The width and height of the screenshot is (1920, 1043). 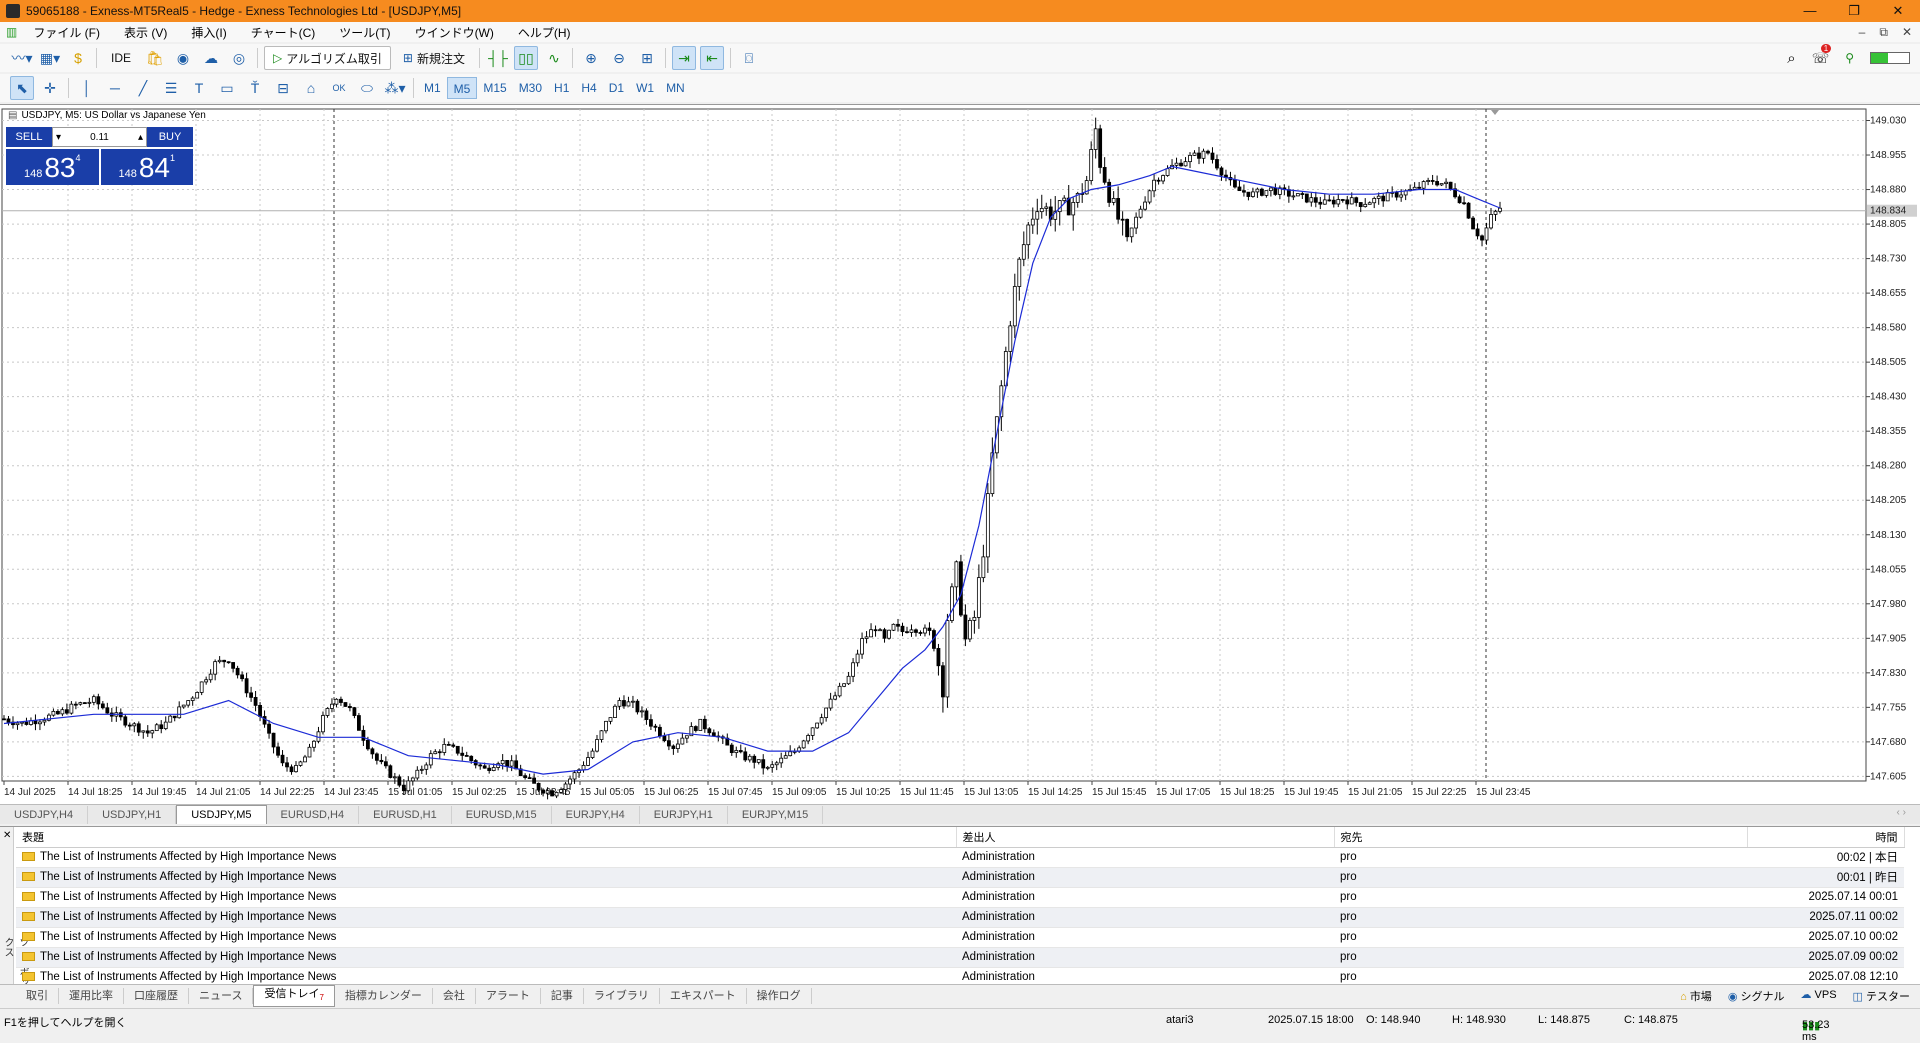 What do you see at coordinates (645, 88) in the screenshot?
I see `timeframe-w1: W1` at bounding box center [645, 88].